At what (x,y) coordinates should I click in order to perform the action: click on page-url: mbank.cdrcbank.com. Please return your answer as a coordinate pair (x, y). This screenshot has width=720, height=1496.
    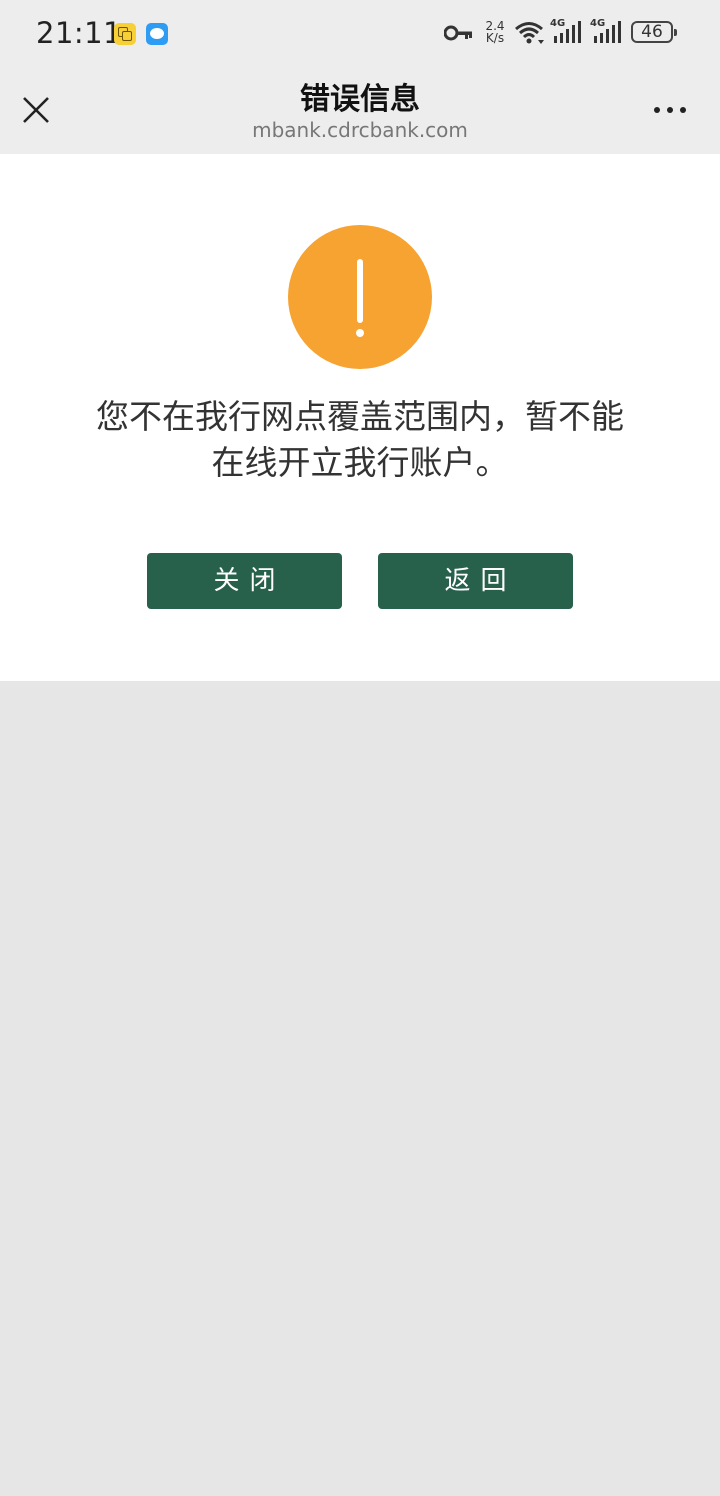
    Looking at the image, I should click on (360, 130).